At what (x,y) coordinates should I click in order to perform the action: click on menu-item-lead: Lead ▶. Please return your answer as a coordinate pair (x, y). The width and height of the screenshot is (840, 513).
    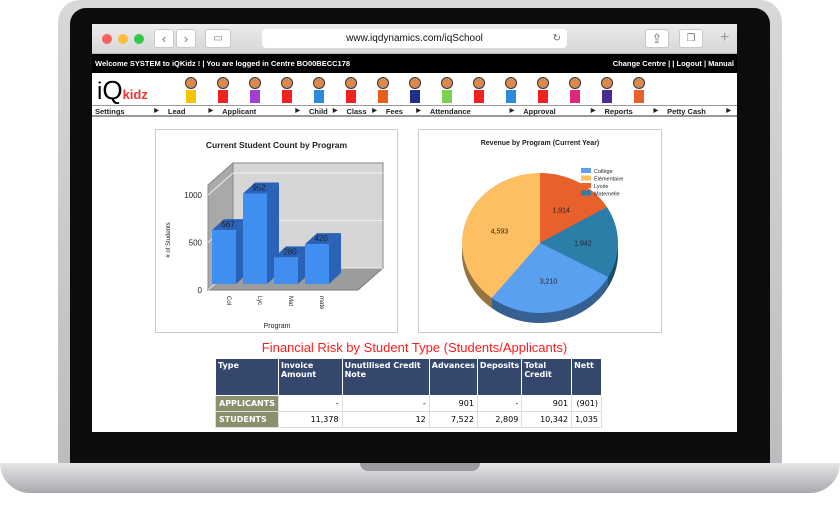
    Looking at the image, I should click on (192, 111).